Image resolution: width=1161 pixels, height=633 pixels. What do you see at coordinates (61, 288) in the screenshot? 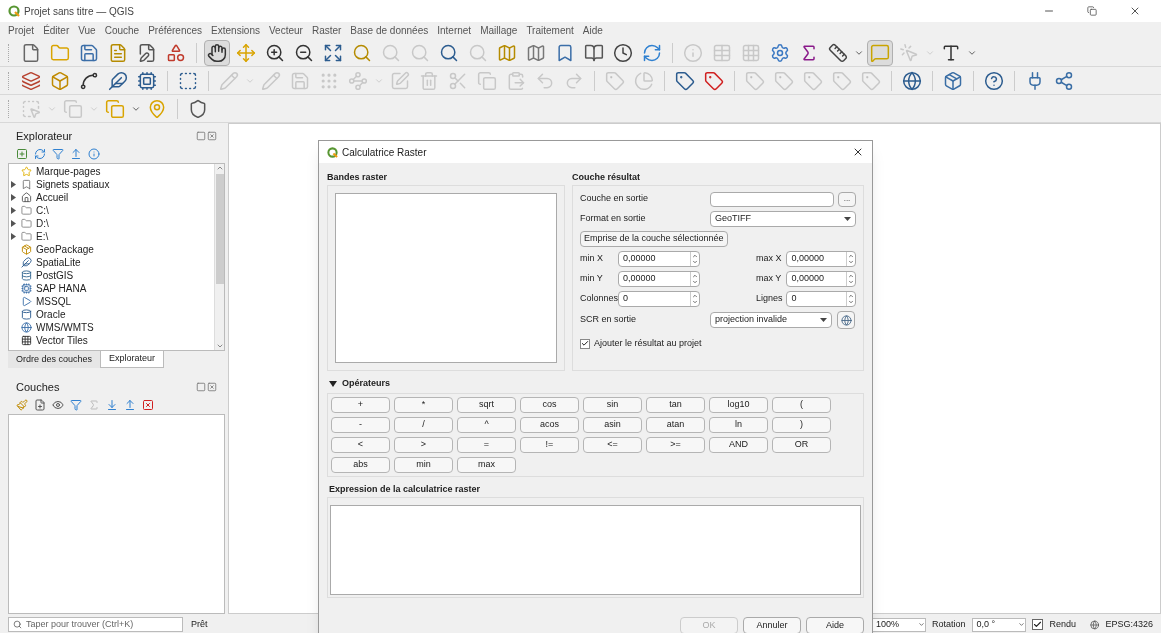
I see `tree-item: SAP HANA` at bounding box center [61, 288].